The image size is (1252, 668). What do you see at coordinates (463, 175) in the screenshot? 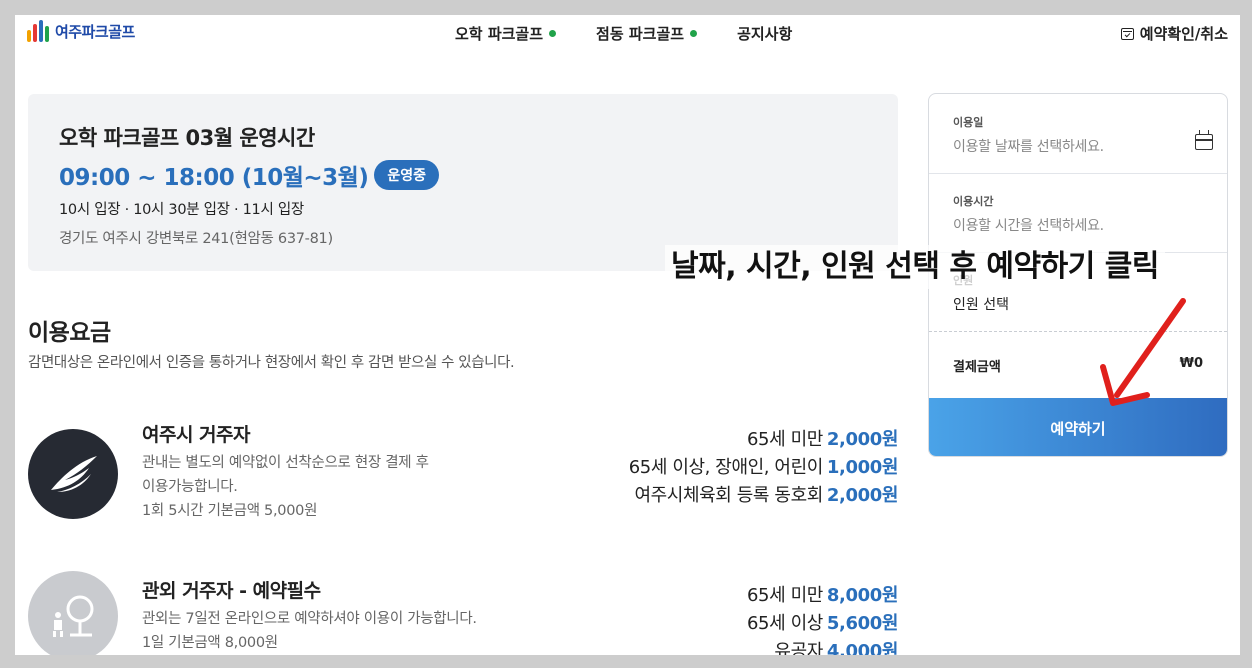
I see `hours-row: 09:00 ~ 18:00 (10월~3월) 운영중` at bounding box center [463, 175].